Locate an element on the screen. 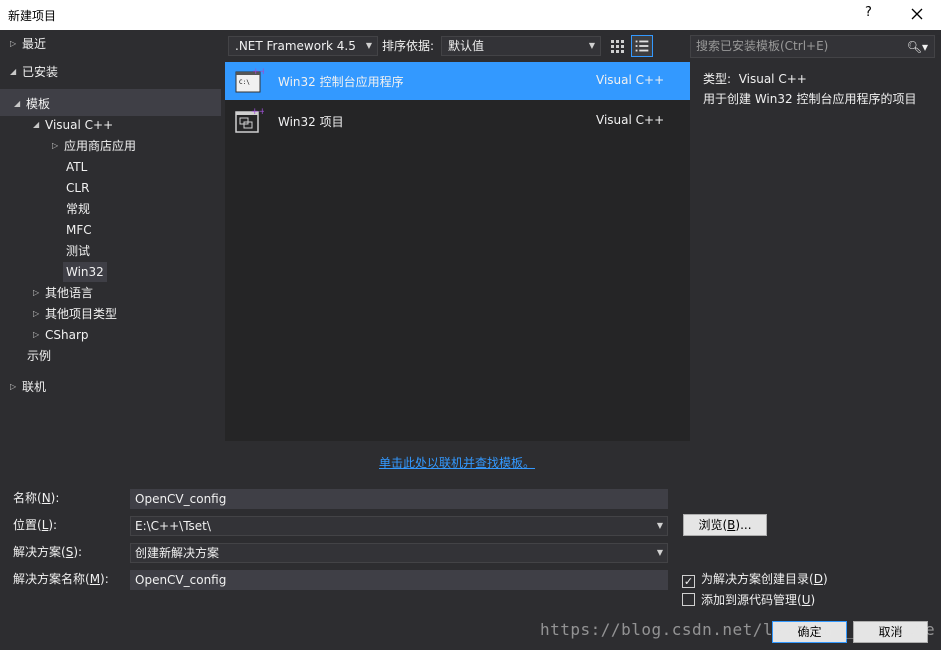  template-row-console: C:\ ++ Win32 控制台应用程序 Visual C++ is located at coordinates (457, 81).